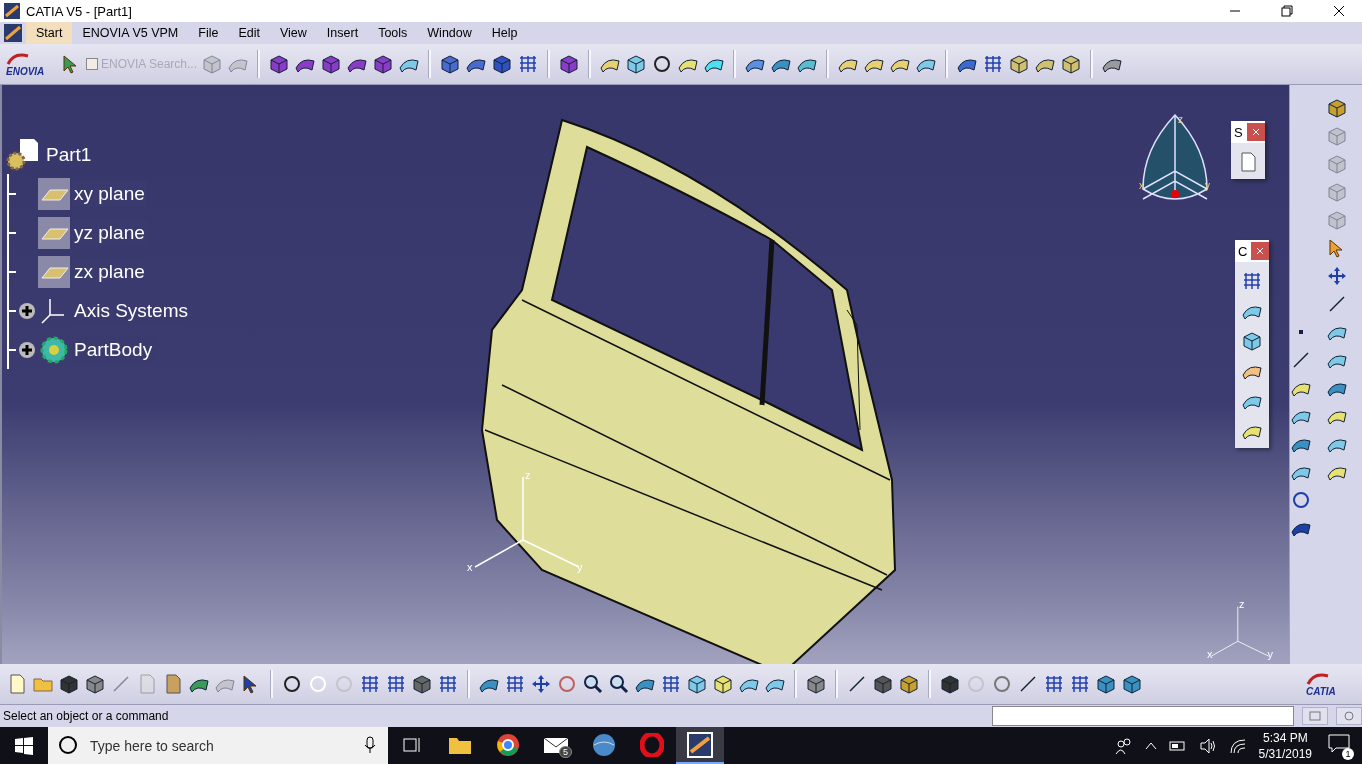  I want to click on menu-item: Help, so click(504, 33).